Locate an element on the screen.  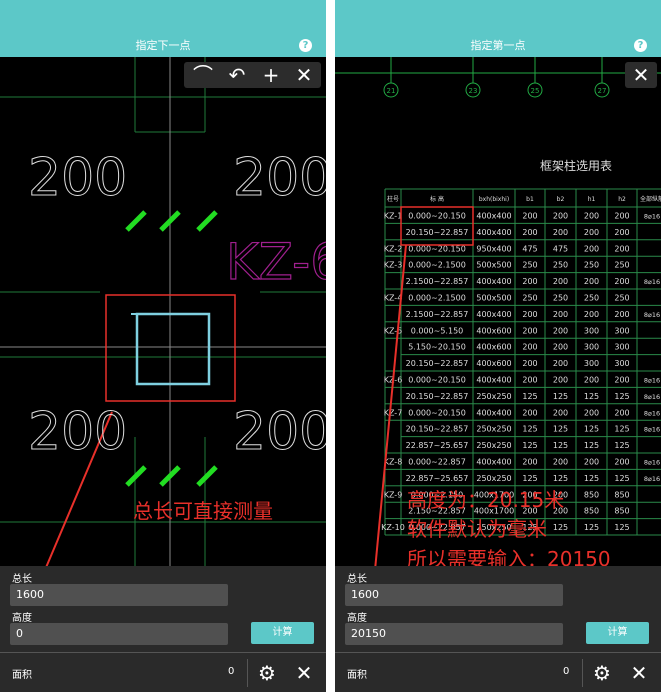
column-label: KZ-6 is located at coordinates (276, 262).